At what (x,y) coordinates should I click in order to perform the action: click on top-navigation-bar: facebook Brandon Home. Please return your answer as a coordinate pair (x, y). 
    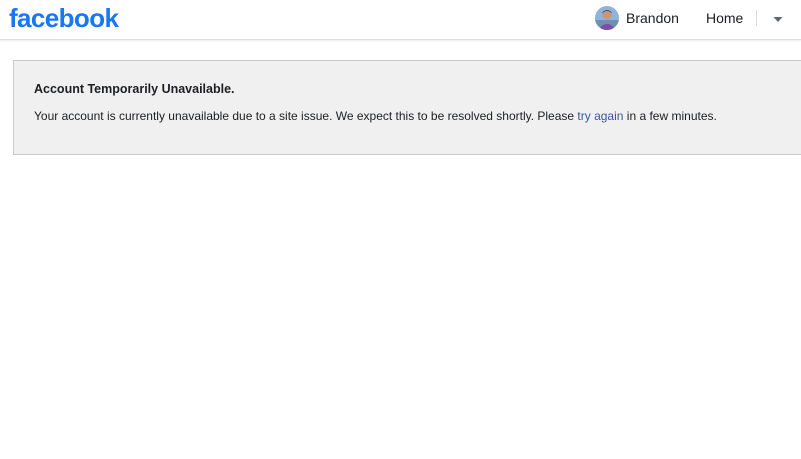
    Looking at the image, I should click on (400, 20).